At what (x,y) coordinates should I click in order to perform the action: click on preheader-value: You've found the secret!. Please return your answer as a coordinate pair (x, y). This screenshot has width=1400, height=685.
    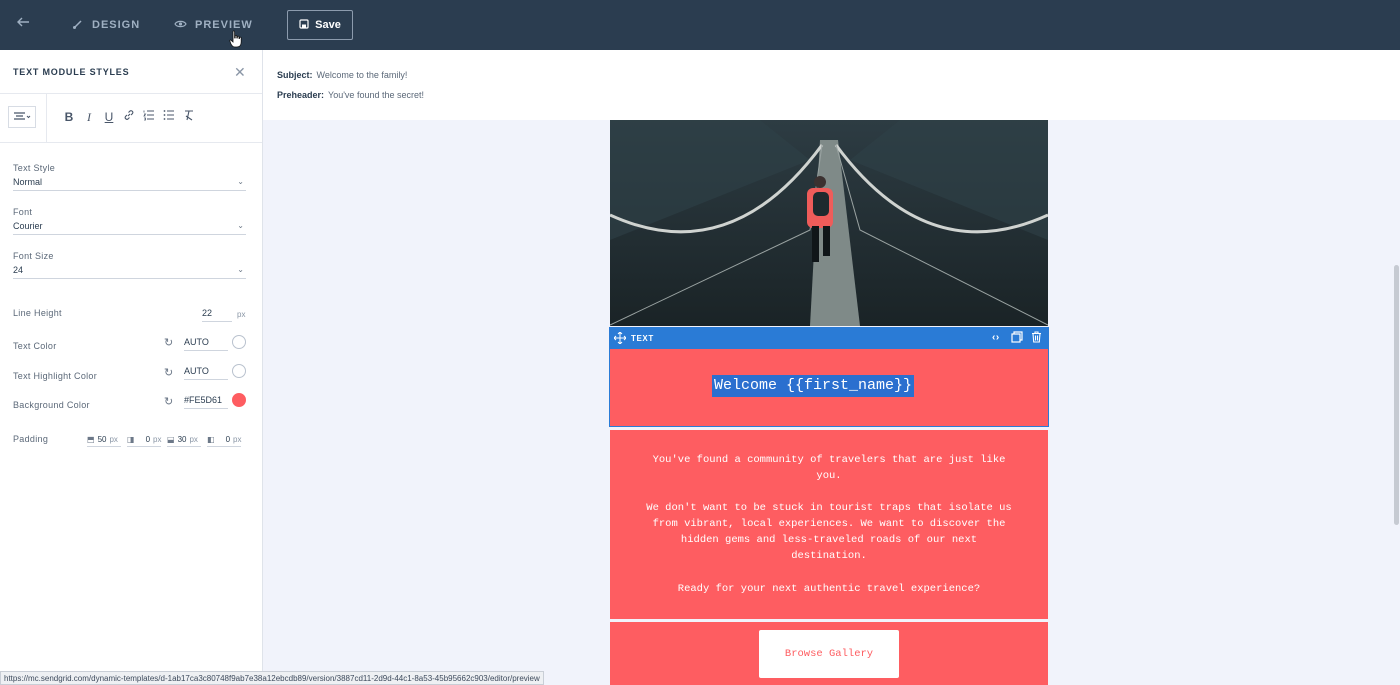
    Looking at the image, I should click on (376, 95).